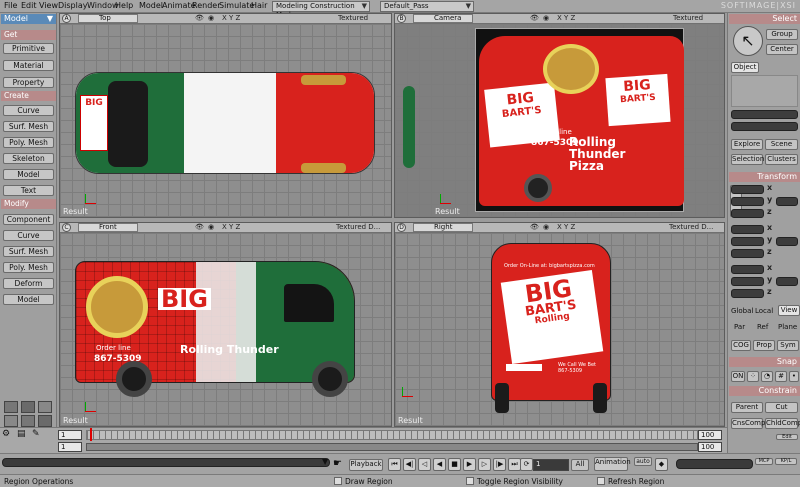 The height and width of the screenshot is (487, 800). I want to click on next-frame-icon: ▷, so click(484, 464).